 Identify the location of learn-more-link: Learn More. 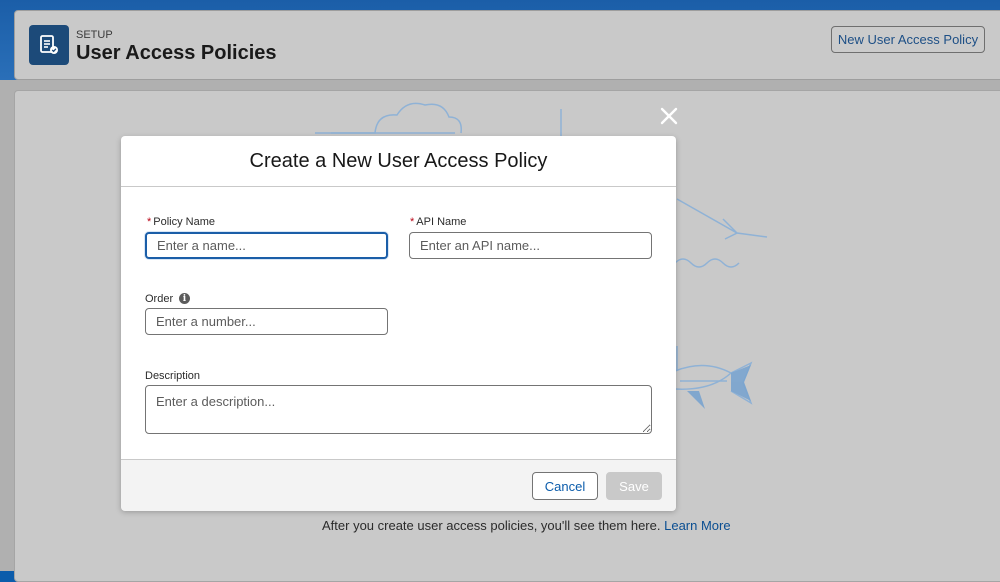
(697, 525).